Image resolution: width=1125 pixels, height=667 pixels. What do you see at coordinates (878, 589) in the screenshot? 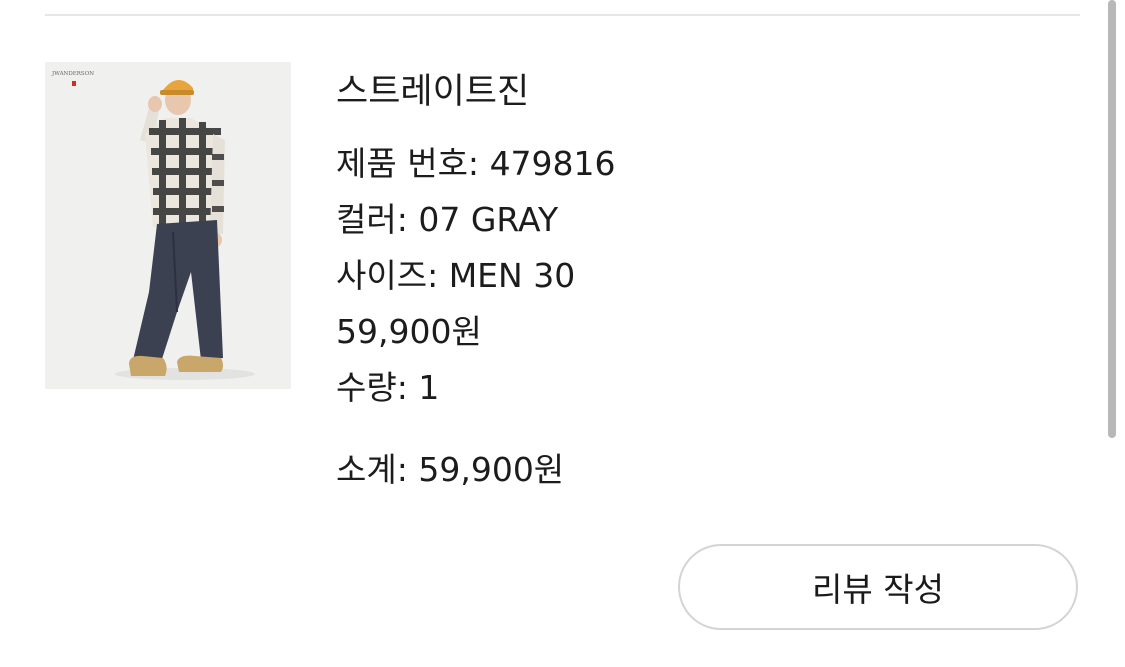
I see `write-review-label: 리뷰 작성` at bounding box center [878, 589].